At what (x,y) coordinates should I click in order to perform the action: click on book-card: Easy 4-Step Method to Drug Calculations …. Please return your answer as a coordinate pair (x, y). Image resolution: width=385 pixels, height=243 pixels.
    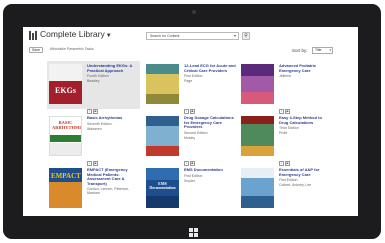
    Looking at the image, I should click on (285, 139).